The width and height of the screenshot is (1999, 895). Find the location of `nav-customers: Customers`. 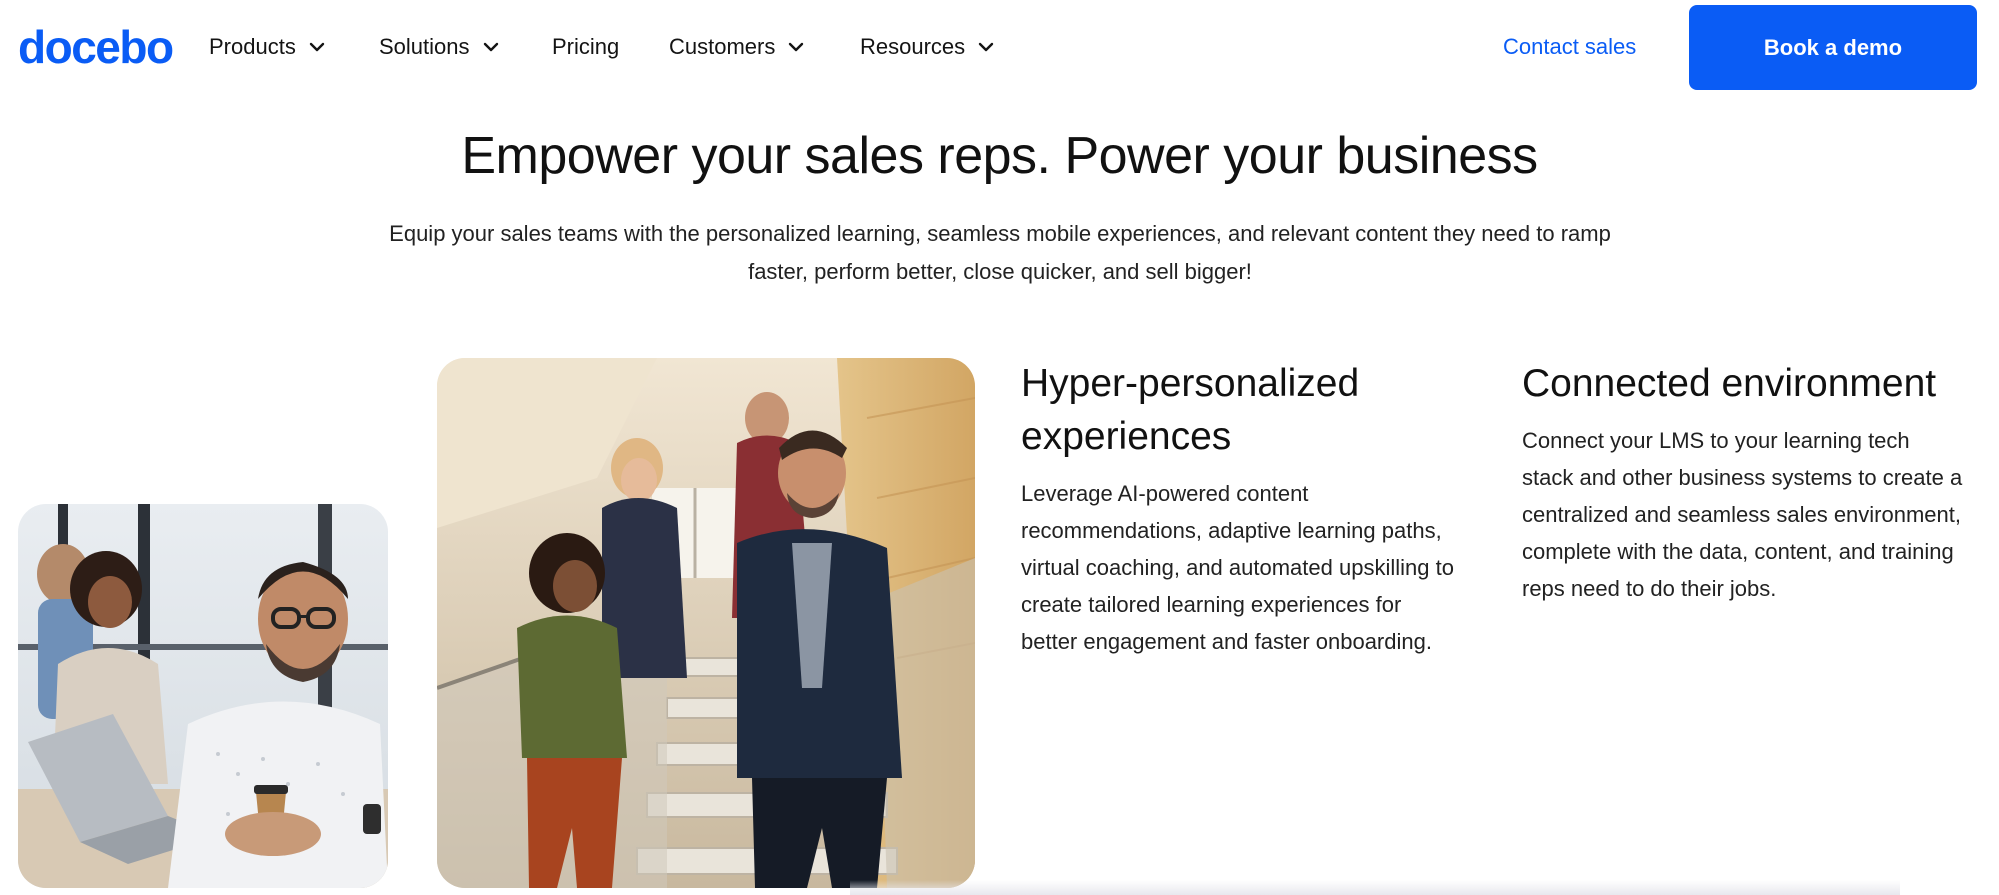

nav-customers: Customers is located at coordinates (737, 47).